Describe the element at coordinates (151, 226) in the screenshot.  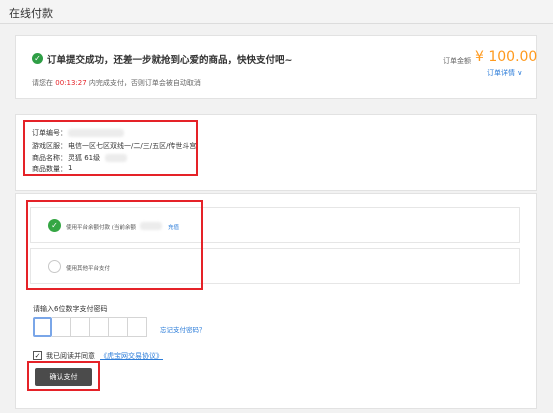
I see `balance-redacted` at that location.